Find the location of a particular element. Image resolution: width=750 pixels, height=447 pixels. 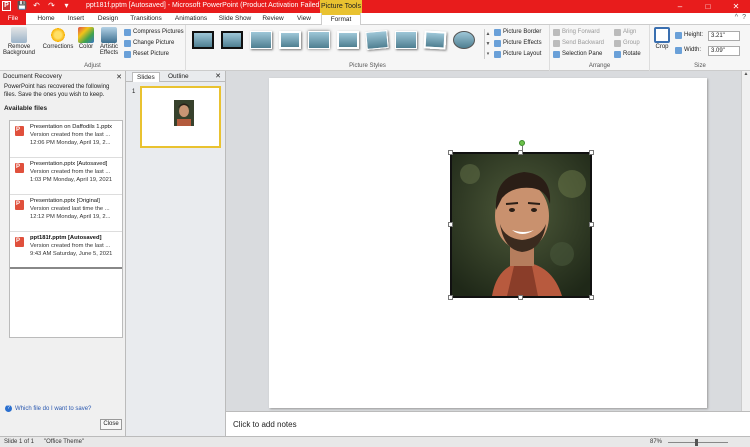

selected-picture is located at coordinates (521, 225).